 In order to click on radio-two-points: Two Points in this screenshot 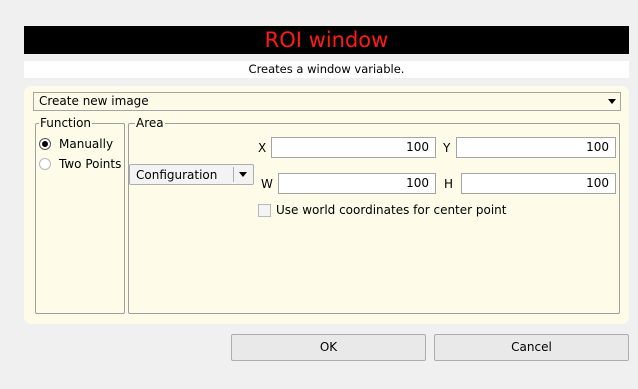, I will do `click(80, 164)`.